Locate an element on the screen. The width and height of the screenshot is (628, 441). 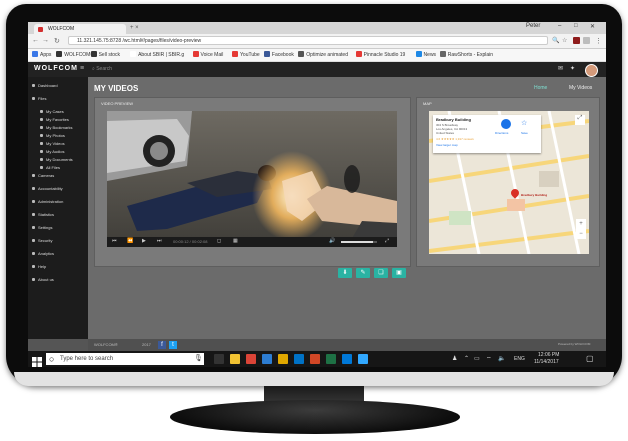
photos-icon is located at coordinates (267, 359).